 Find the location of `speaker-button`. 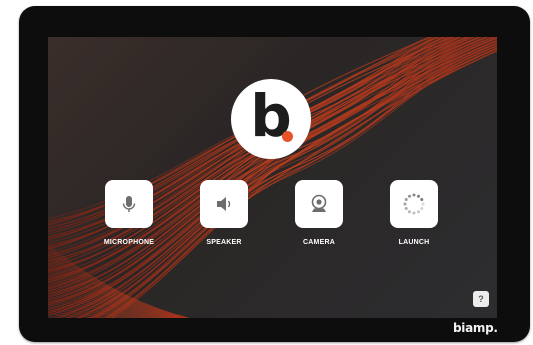

speaker-button is located at coordinates (224, 204).